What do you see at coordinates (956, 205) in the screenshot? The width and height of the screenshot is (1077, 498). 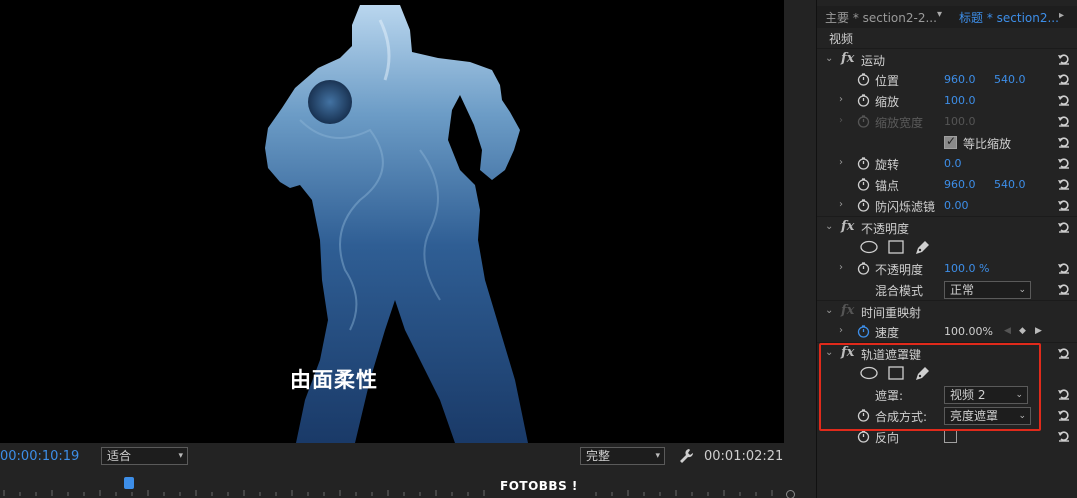 I see `antiflicker-value: 0.00` at bounding box center [956, 205].